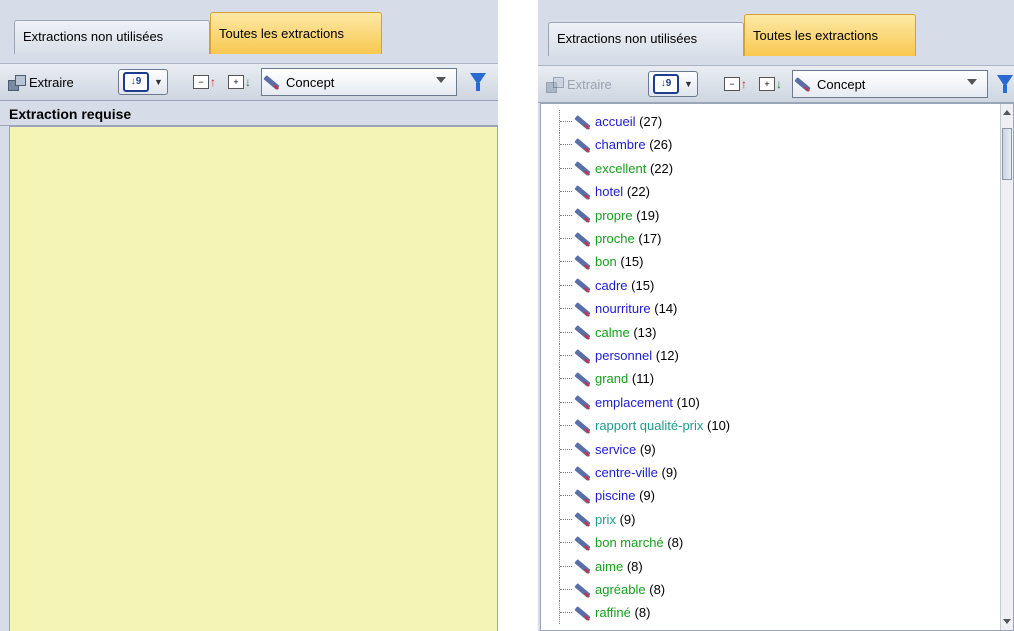  What do you see at coordinates (249, 114) in the screenshot?
I see `required-extraction-header: Extraction requise` at bounding box center [249, 114].